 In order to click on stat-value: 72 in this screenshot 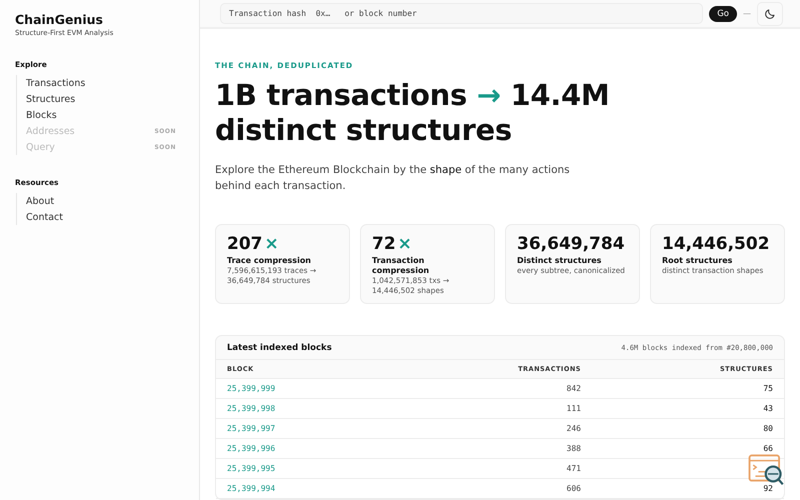, I will do `click(384, 244)`.